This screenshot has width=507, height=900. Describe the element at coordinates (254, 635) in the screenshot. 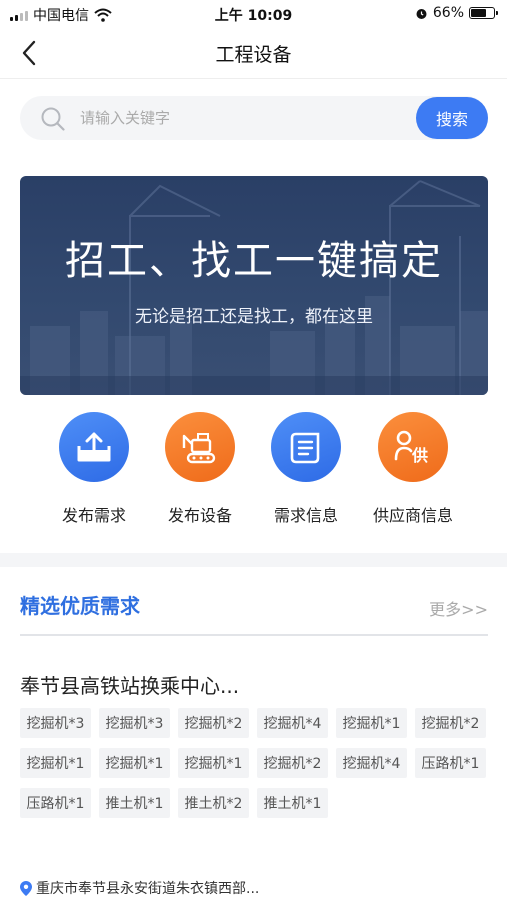

I see `featured-underline` at that location.